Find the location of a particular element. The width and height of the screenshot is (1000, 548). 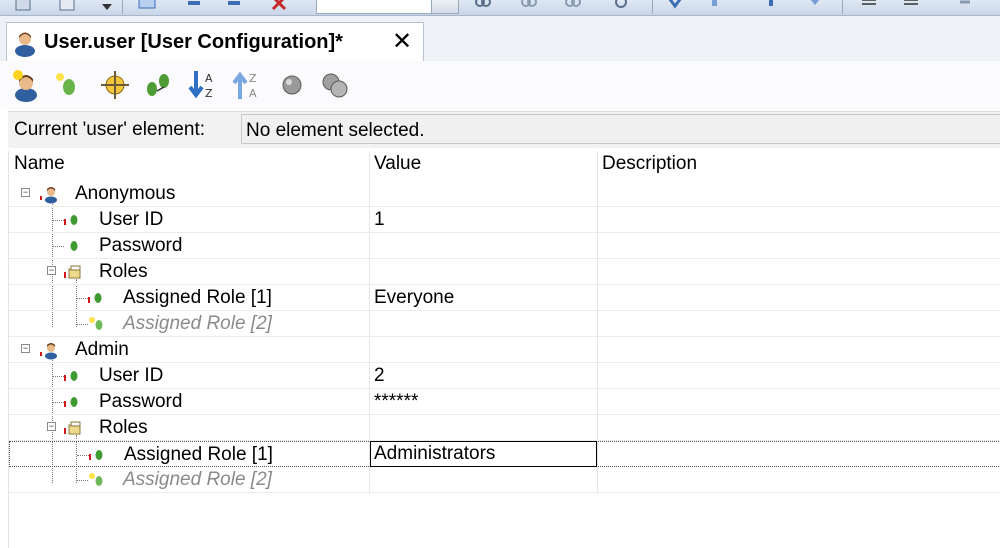

tree-row-password: Password is located at coordinates (504, 246).